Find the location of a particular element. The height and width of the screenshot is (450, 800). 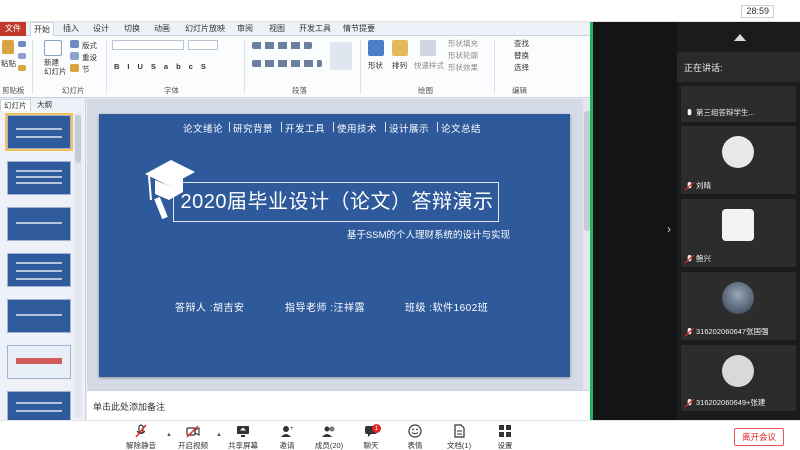

shape-fill-label: 形状填充 is located at coordinates (463, 43).